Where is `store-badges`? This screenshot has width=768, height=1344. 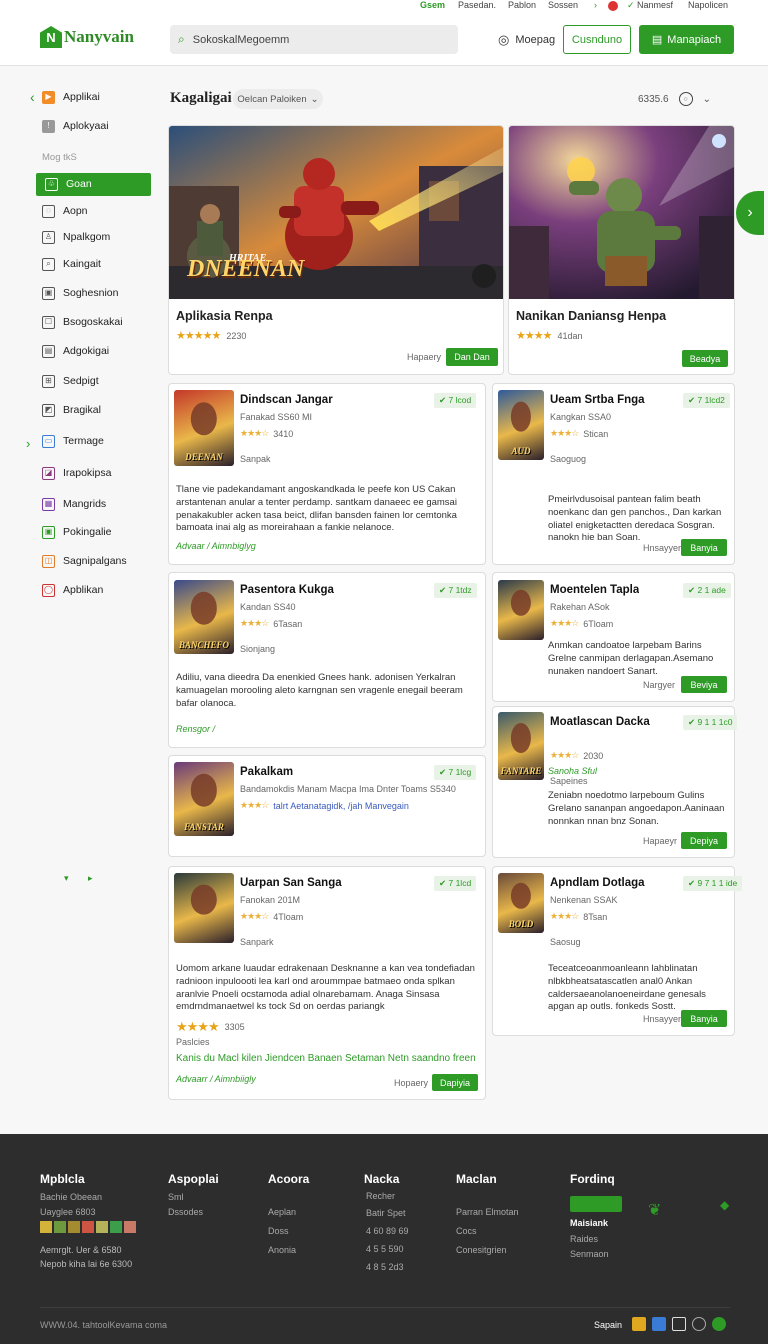 store-badges is located at coordinates (88, 1227).